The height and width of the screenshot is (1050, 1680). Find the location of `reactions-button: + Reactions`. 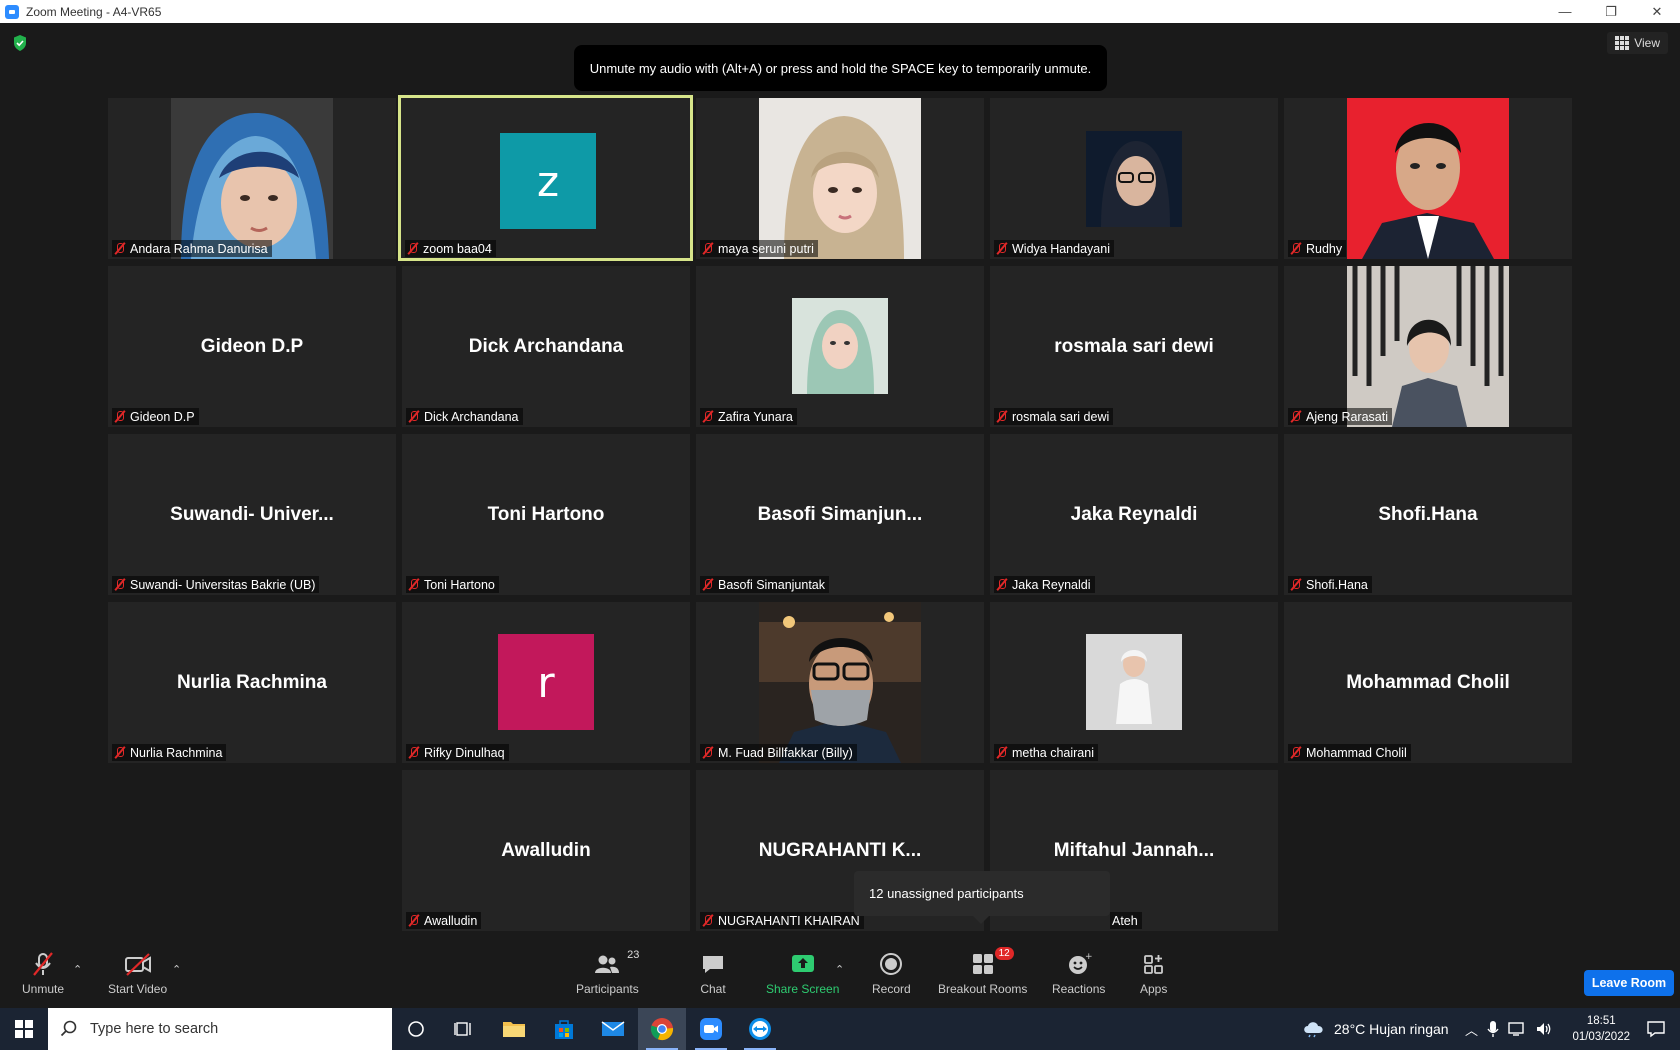

reactions-button: + Reactions is located at coordinates (1078, 973).